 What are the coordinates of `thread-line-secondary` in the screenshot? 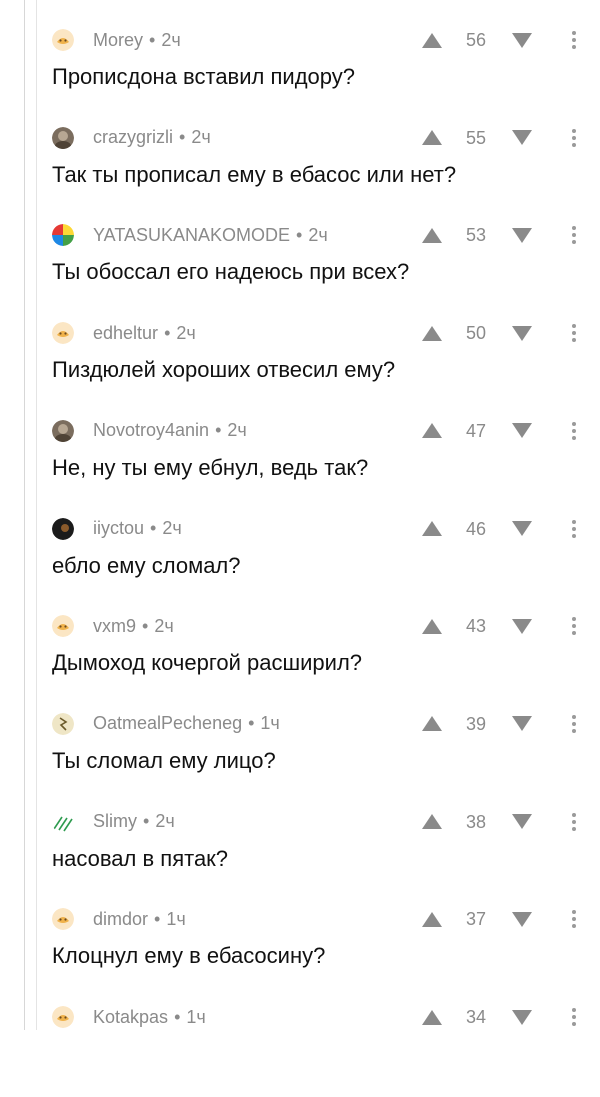 It's located at (36, 515).